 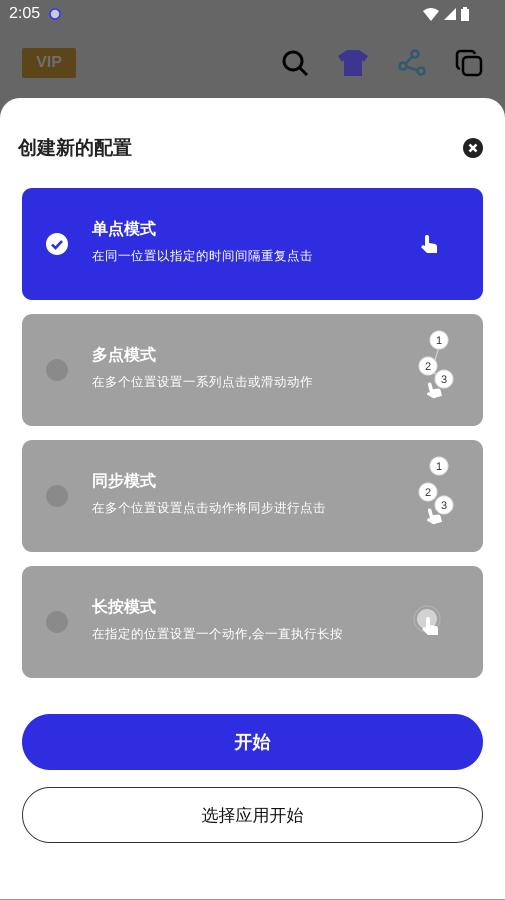 I want to click on sheet-title: 创建新的配置, so click(x=75, y=148).